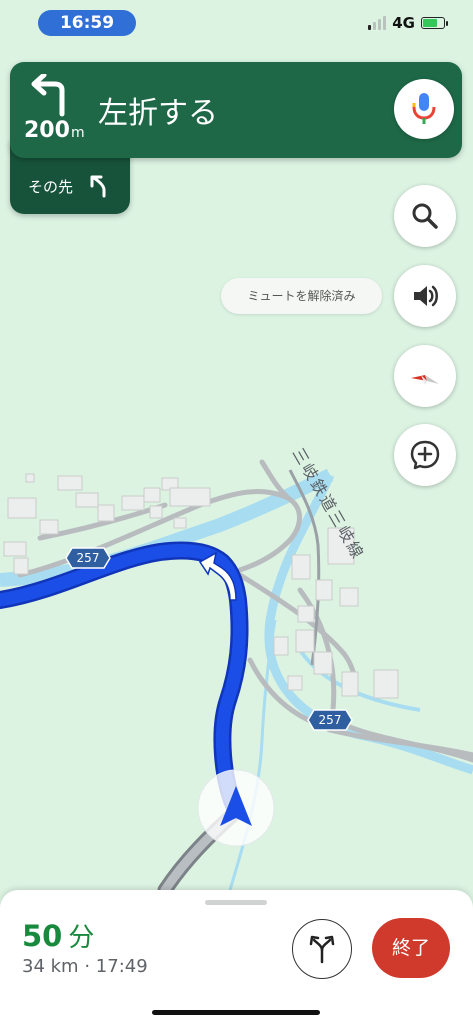 This screenshot has height=1024, width=473. I want to click on status-indicators: 4G, so click(408, 23).